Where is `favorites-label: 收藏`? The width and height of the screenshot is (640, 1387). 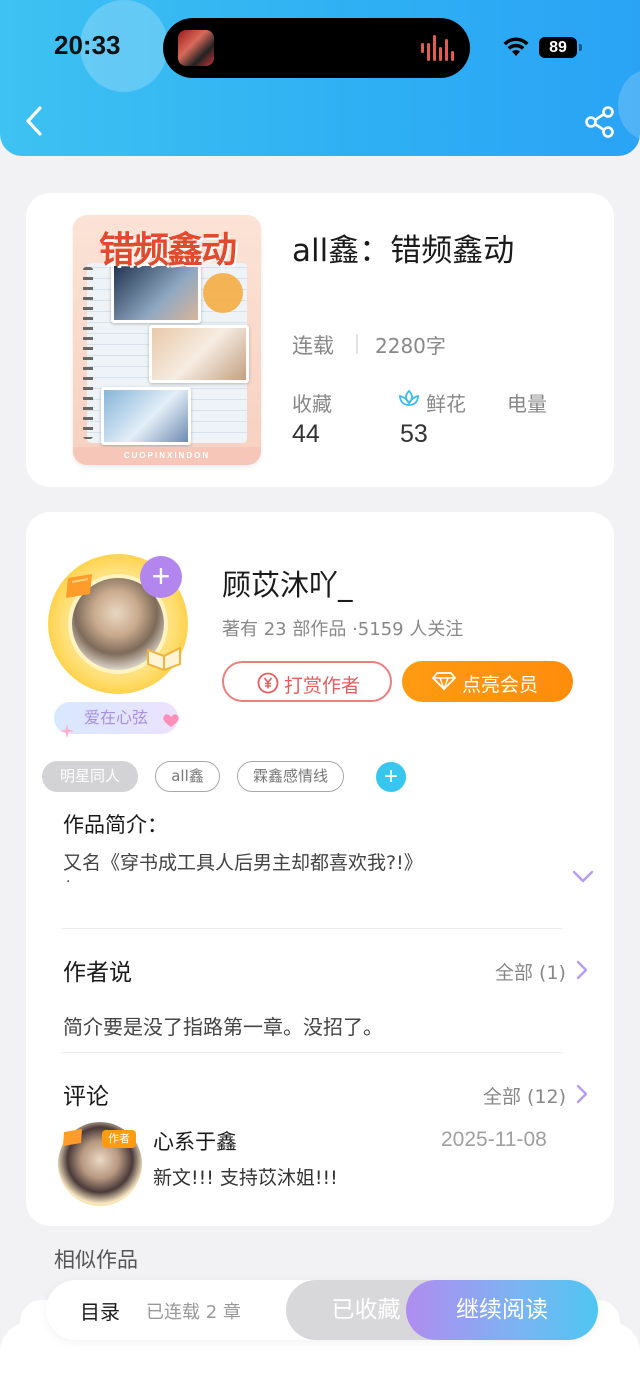
favorites-label: 收藏 is located at coordinates (312, 404).